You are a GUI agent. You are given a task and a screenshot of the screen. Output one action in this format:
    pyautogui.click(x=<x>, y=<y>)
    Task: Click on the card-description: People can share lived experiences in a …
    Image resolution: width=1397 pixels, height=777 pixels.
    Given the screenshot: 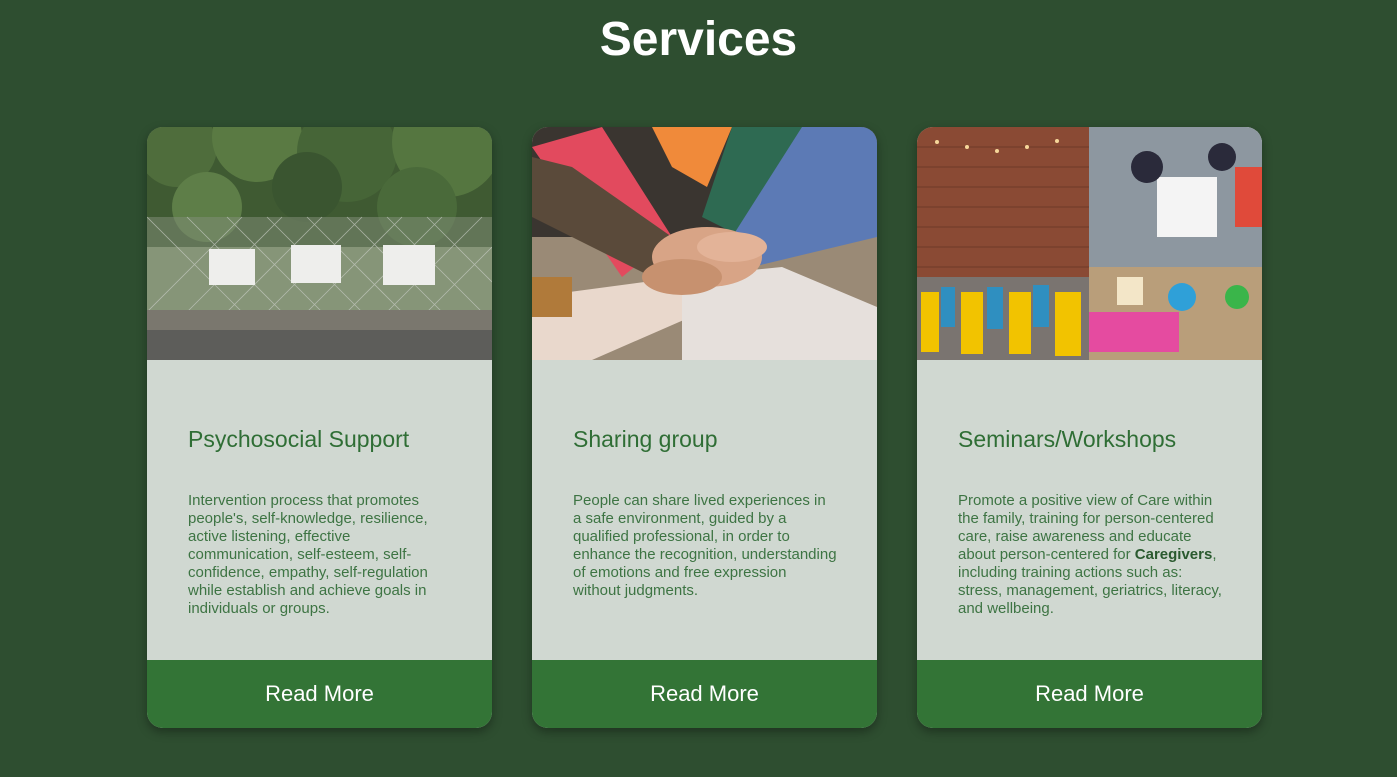 What is the action you would take?
    pyautogui.click(x=705, y=545)
    